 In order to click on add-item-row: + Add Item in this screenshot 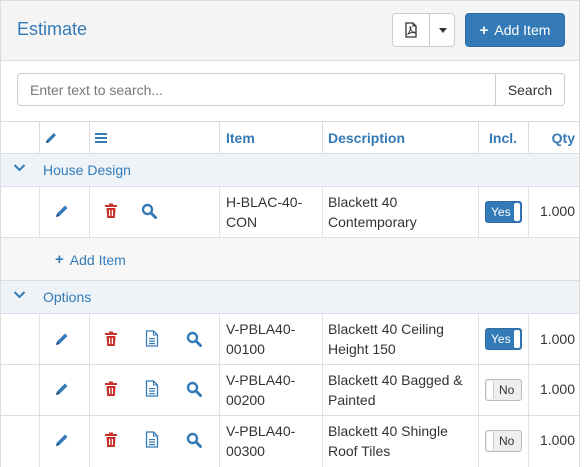, I will do `click(290, 259)`.